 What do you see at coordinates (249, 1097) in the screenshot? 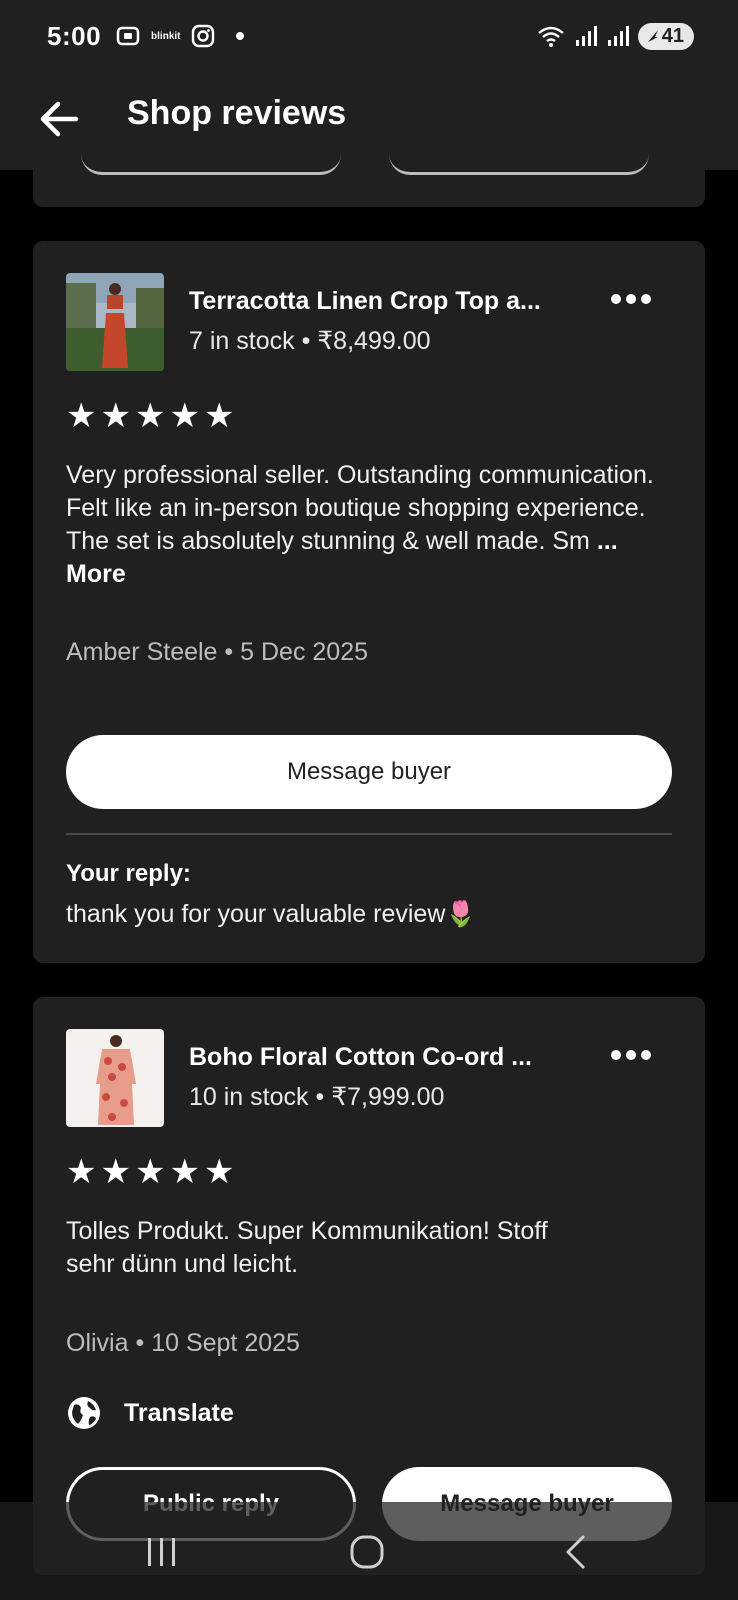
I see `stock-count: 10 in stock` at bounding box center [249, 1097].